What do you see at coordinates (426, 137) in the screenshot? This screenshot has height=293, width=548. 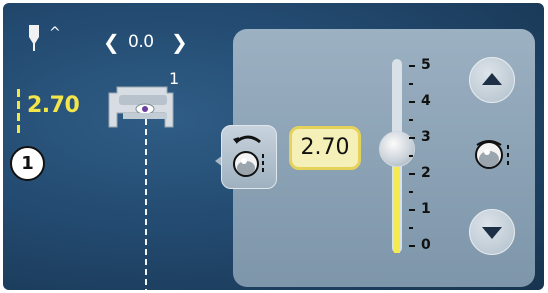 I see `scale-label: 3` at bounding box center [426, 137].